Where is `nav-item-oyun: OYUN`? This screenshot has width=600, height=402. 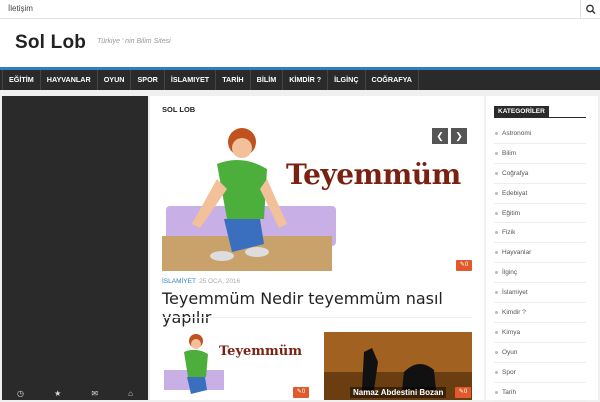
nav-item-oyun: OYUN is located at coordinates (115, 80).